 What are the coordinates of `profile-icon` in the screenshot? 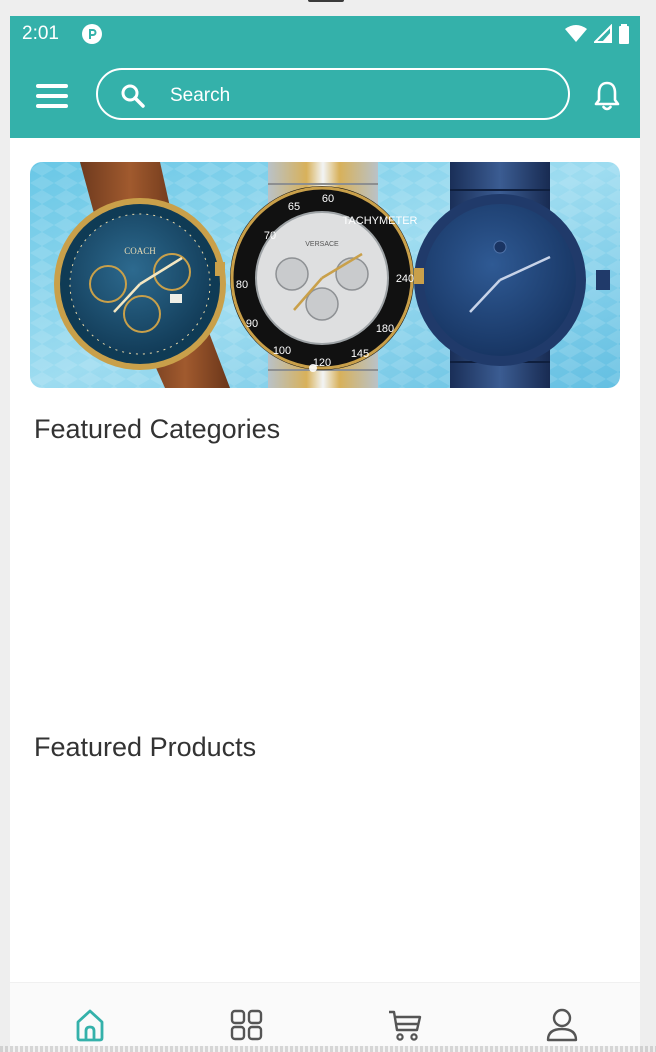 It's located at (562, 1025).